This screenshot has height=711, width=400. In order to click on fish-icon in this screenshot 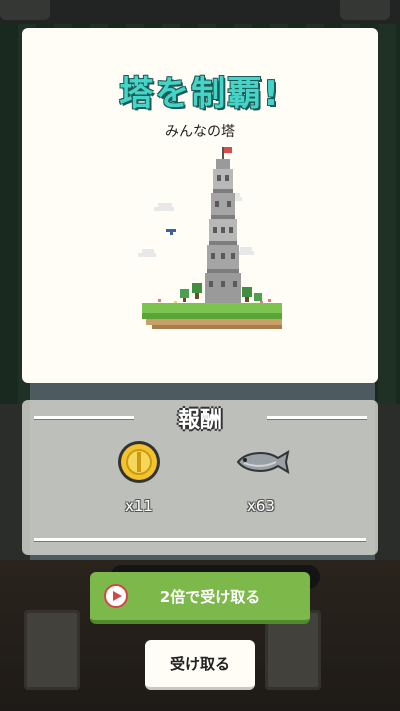, I will do `click(263, 462)`.